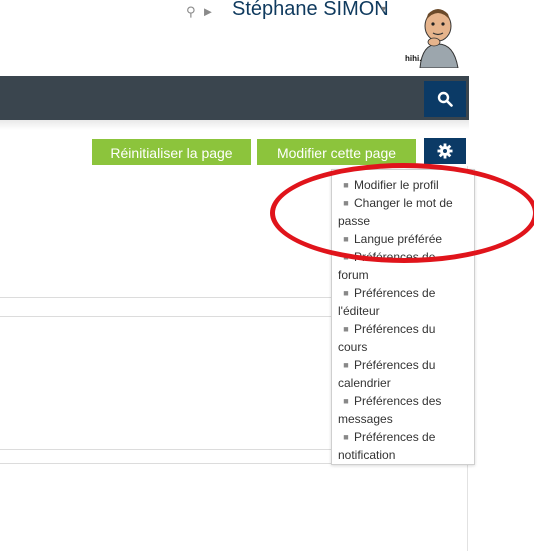  What do you see at coordinates (403, 302) in the screenshot?
I see `menu-item-editor-preferences: ■ Préférences de l'éditeur` at bounding box center [403, 302].